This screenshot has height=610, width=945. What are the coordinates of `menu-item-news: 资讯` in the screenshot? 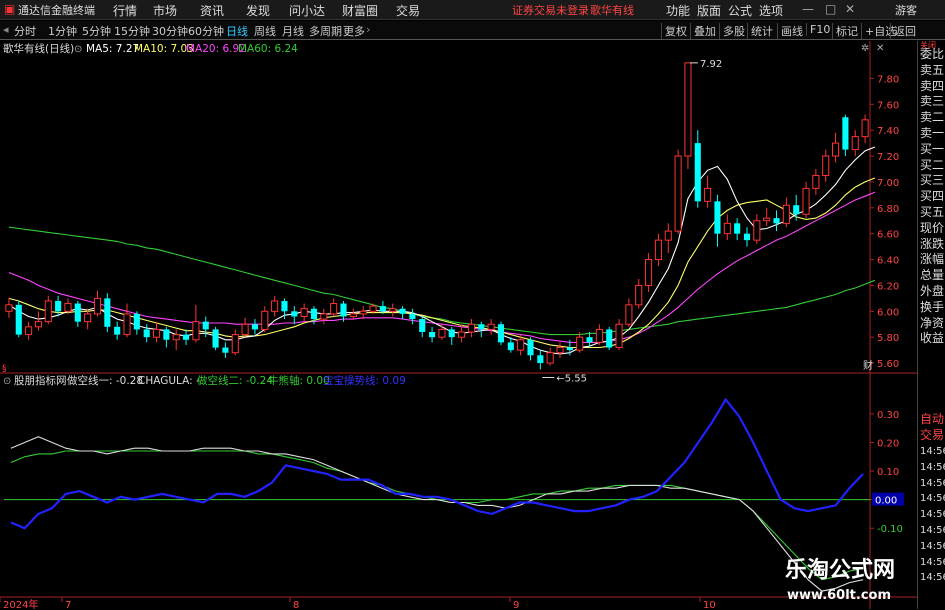 It's located at (212, 10).